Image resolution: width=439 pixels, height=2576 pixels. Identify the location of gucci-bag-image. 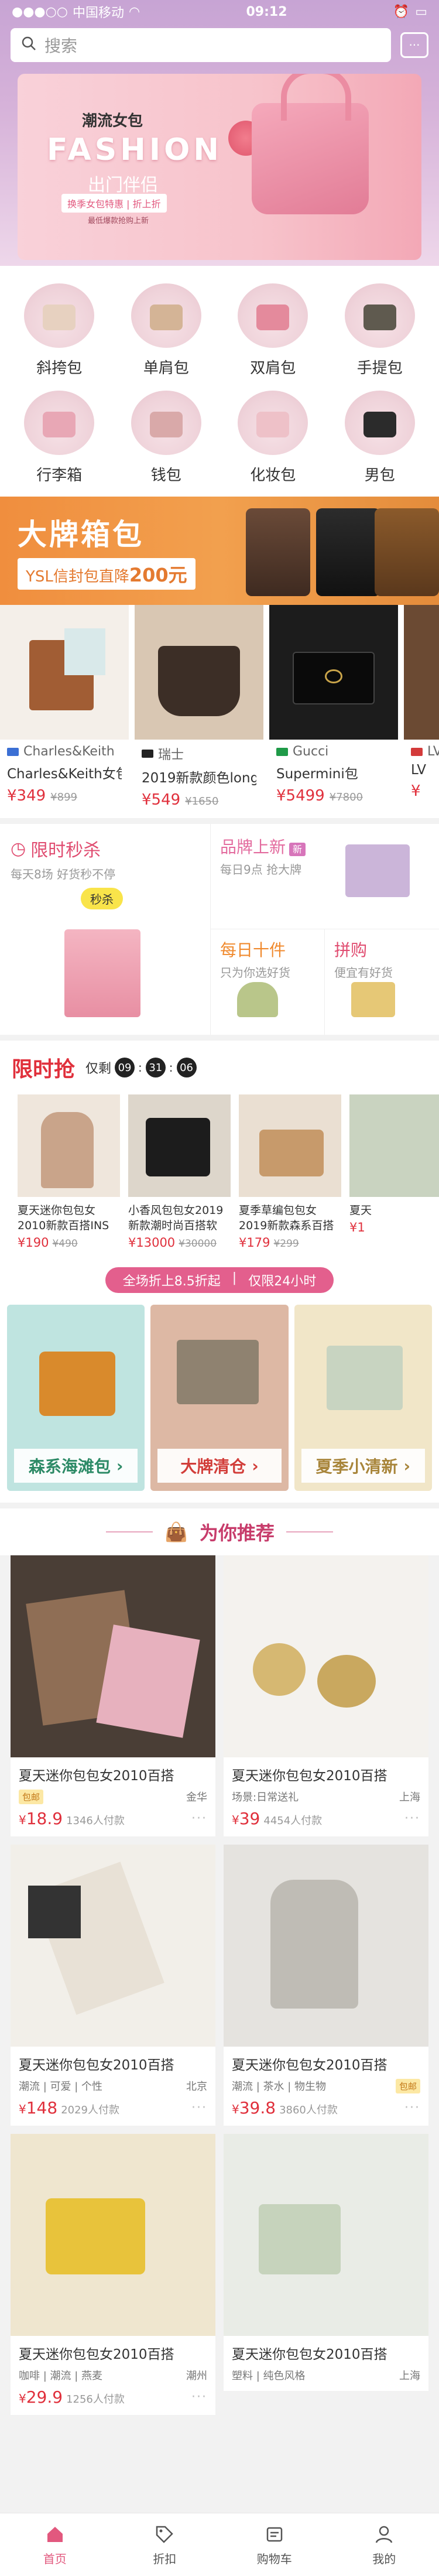
(218, 1372).